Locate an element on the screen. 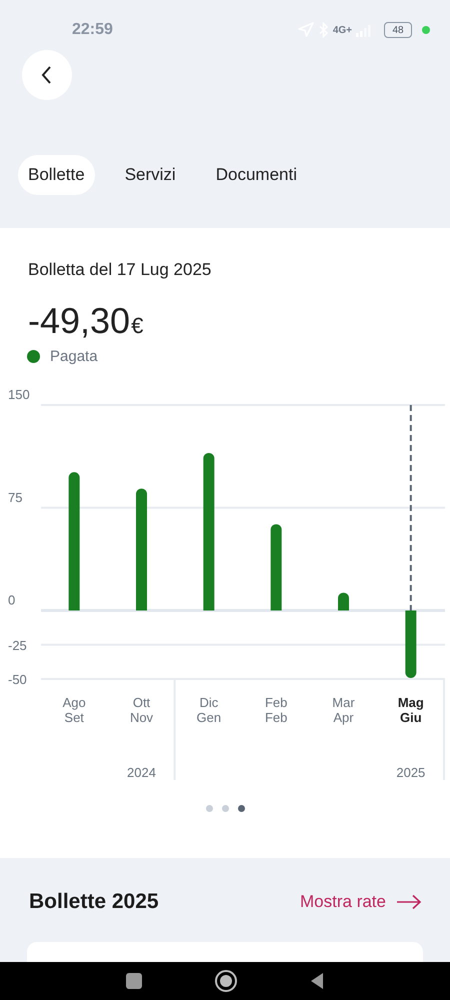 This screenshot has height=1000, width=450. year-label: 2024 is located at coordinates (141, 772).